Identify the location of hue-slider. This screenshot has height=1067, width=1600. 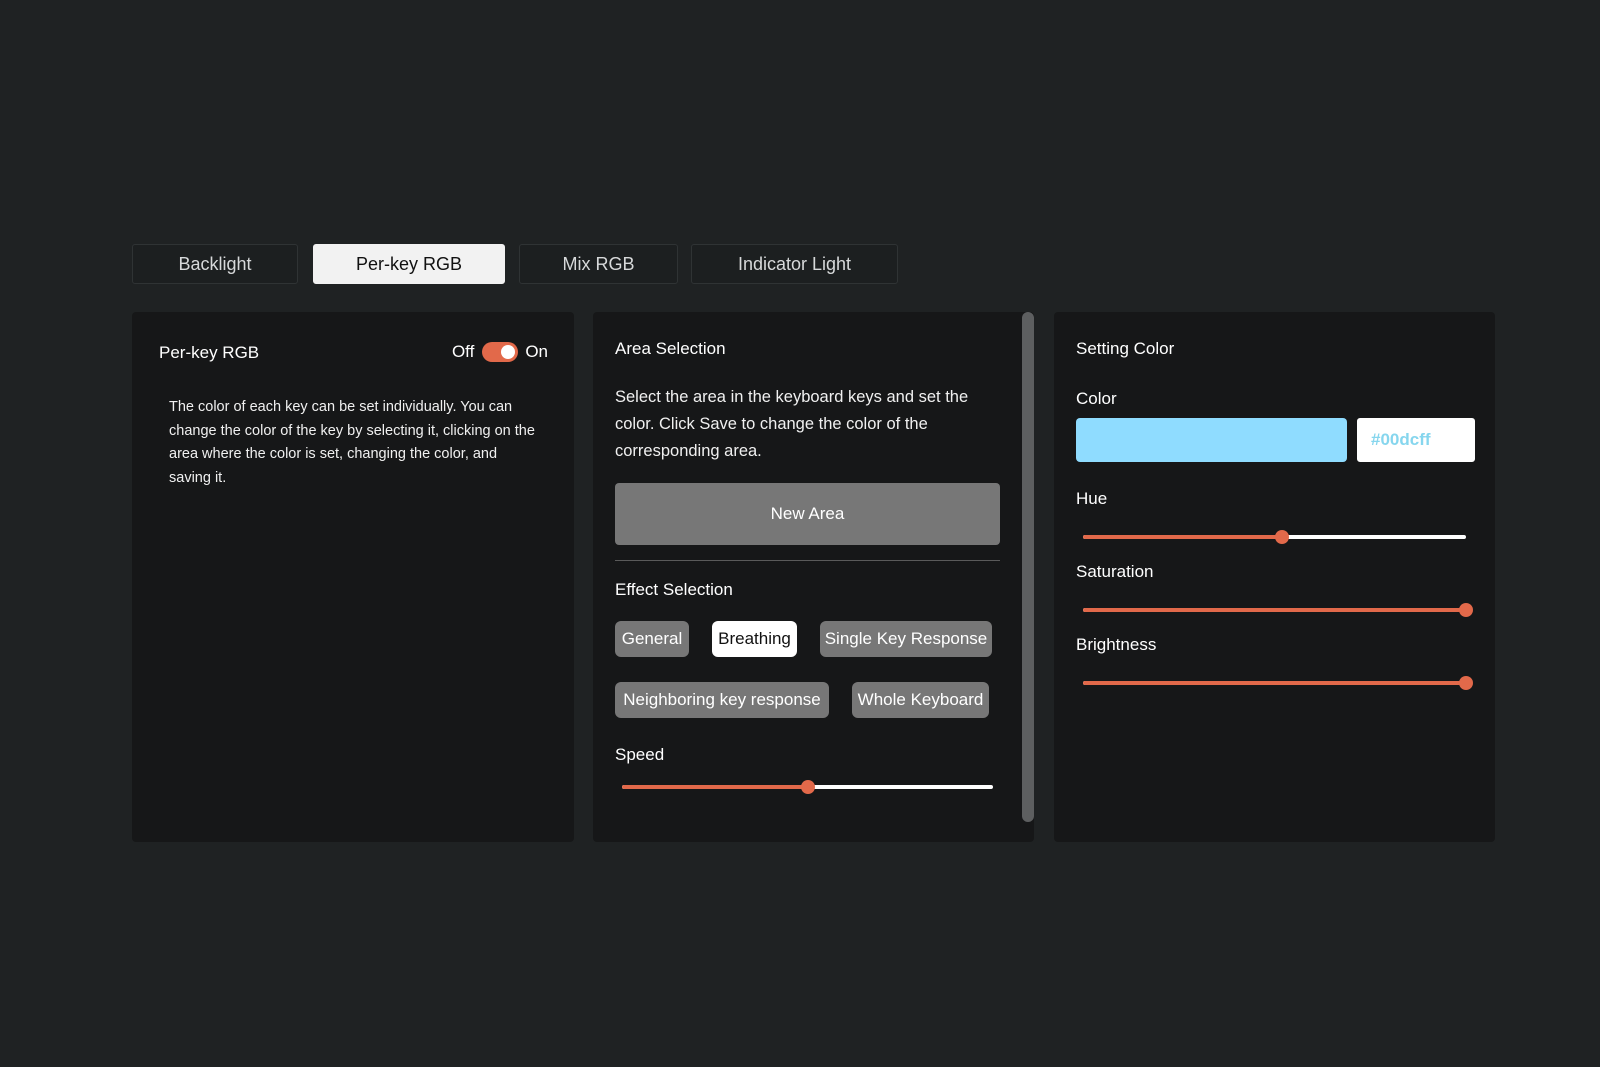
(1274, 537).